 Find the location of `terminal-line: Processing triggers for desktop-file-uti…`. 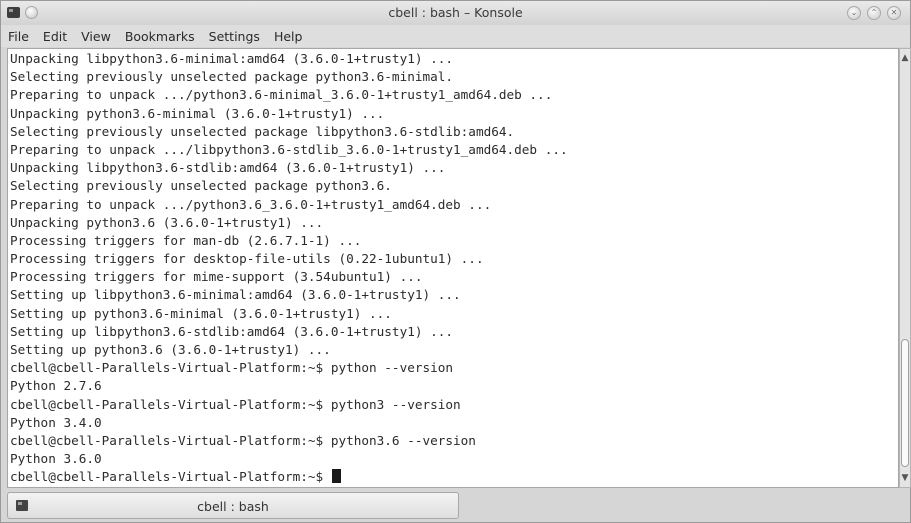

terminal-line: Processing triggers for desktop-file-uti… is located at coordinates (247, 259).